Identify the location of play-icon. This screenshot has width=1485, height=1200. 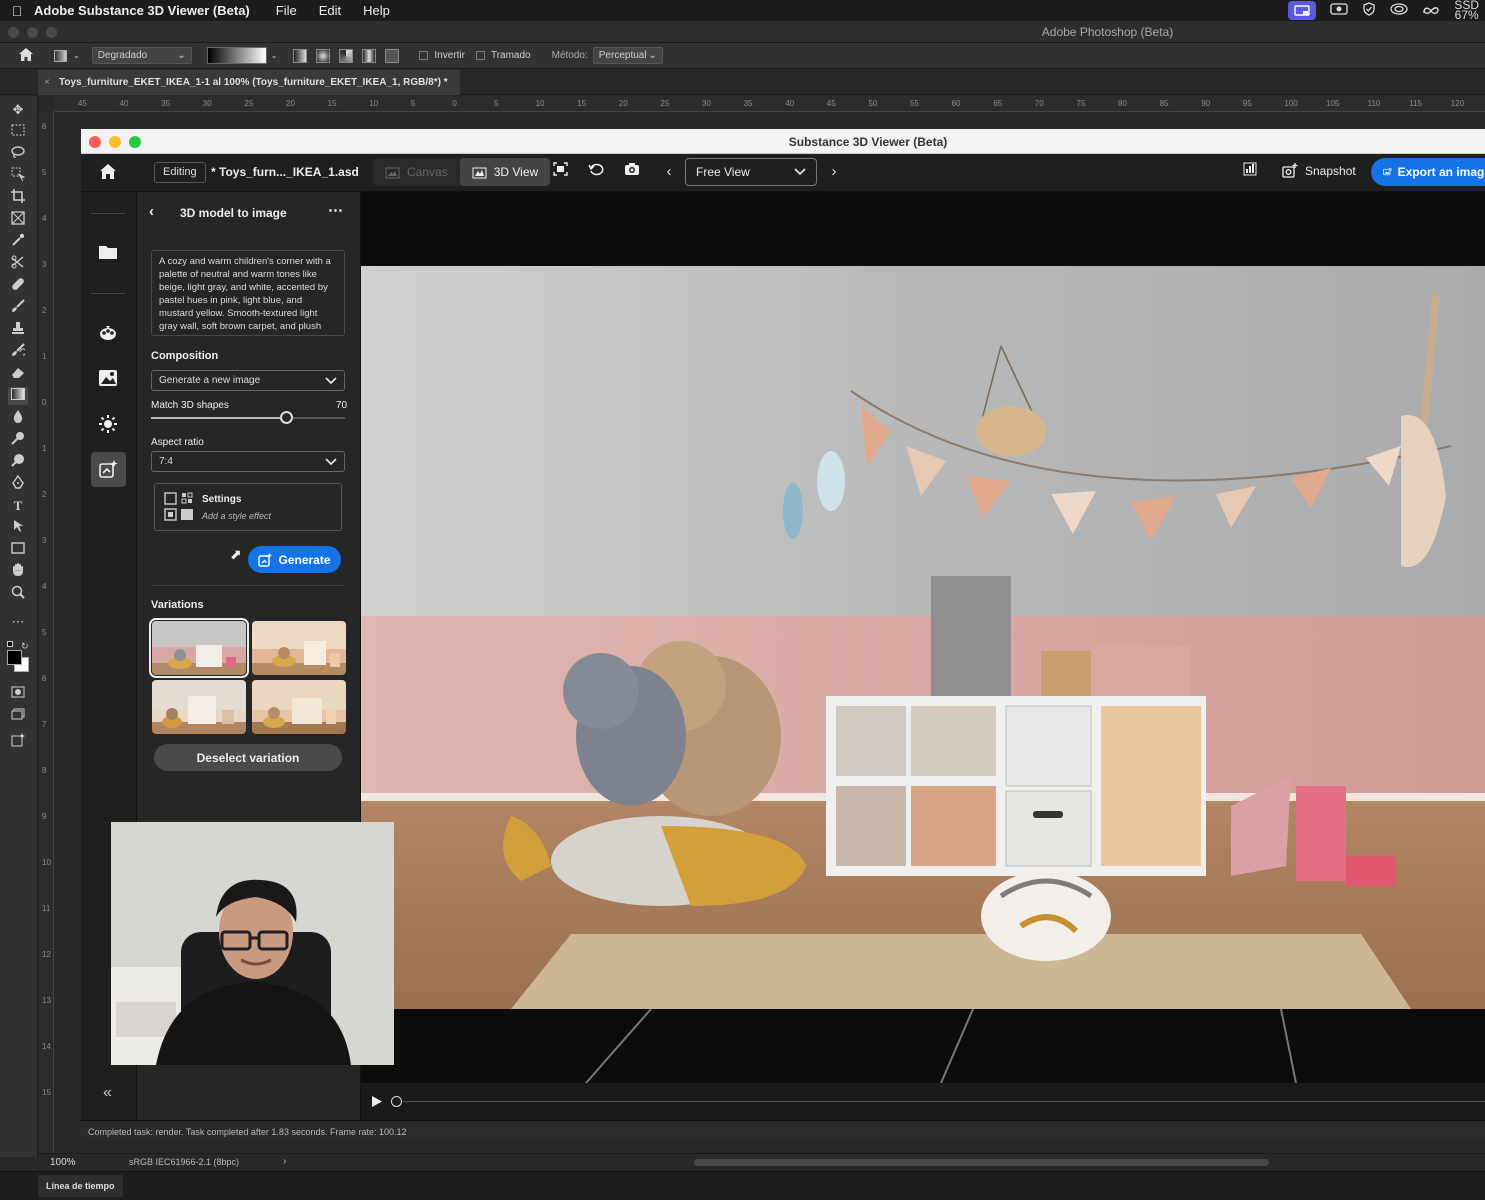
(377, 1101).